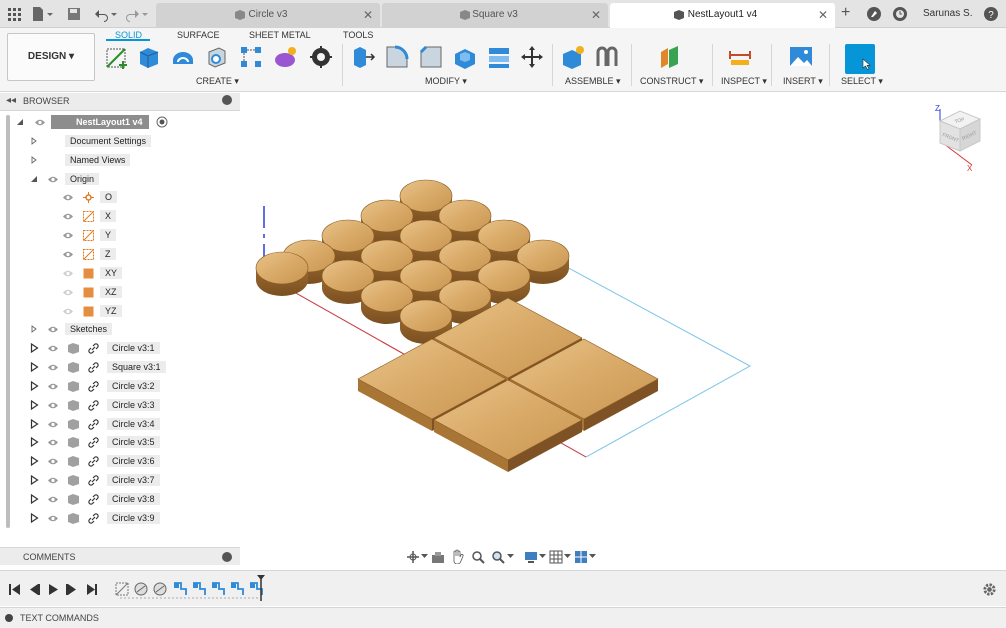 Image resolution: width=1006 pixels, height=628 pixels. I want to click on circle-part, so click(282, 273).